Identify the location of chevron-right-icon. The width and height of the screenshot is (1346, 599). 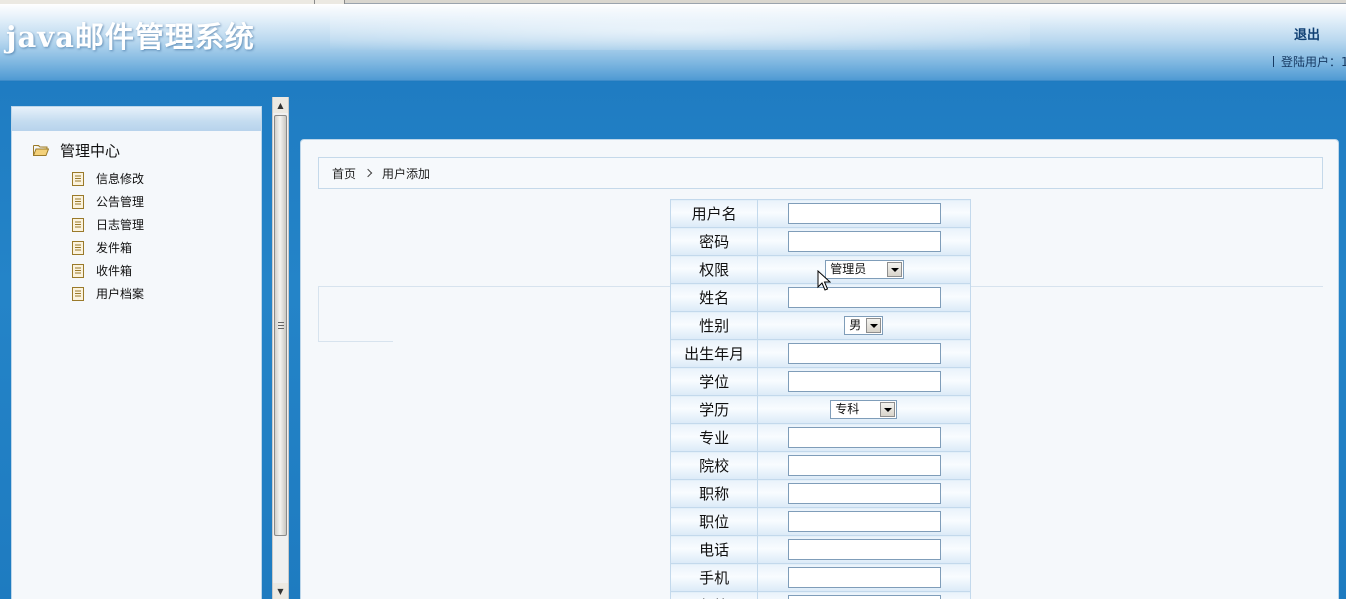
(368, 173).